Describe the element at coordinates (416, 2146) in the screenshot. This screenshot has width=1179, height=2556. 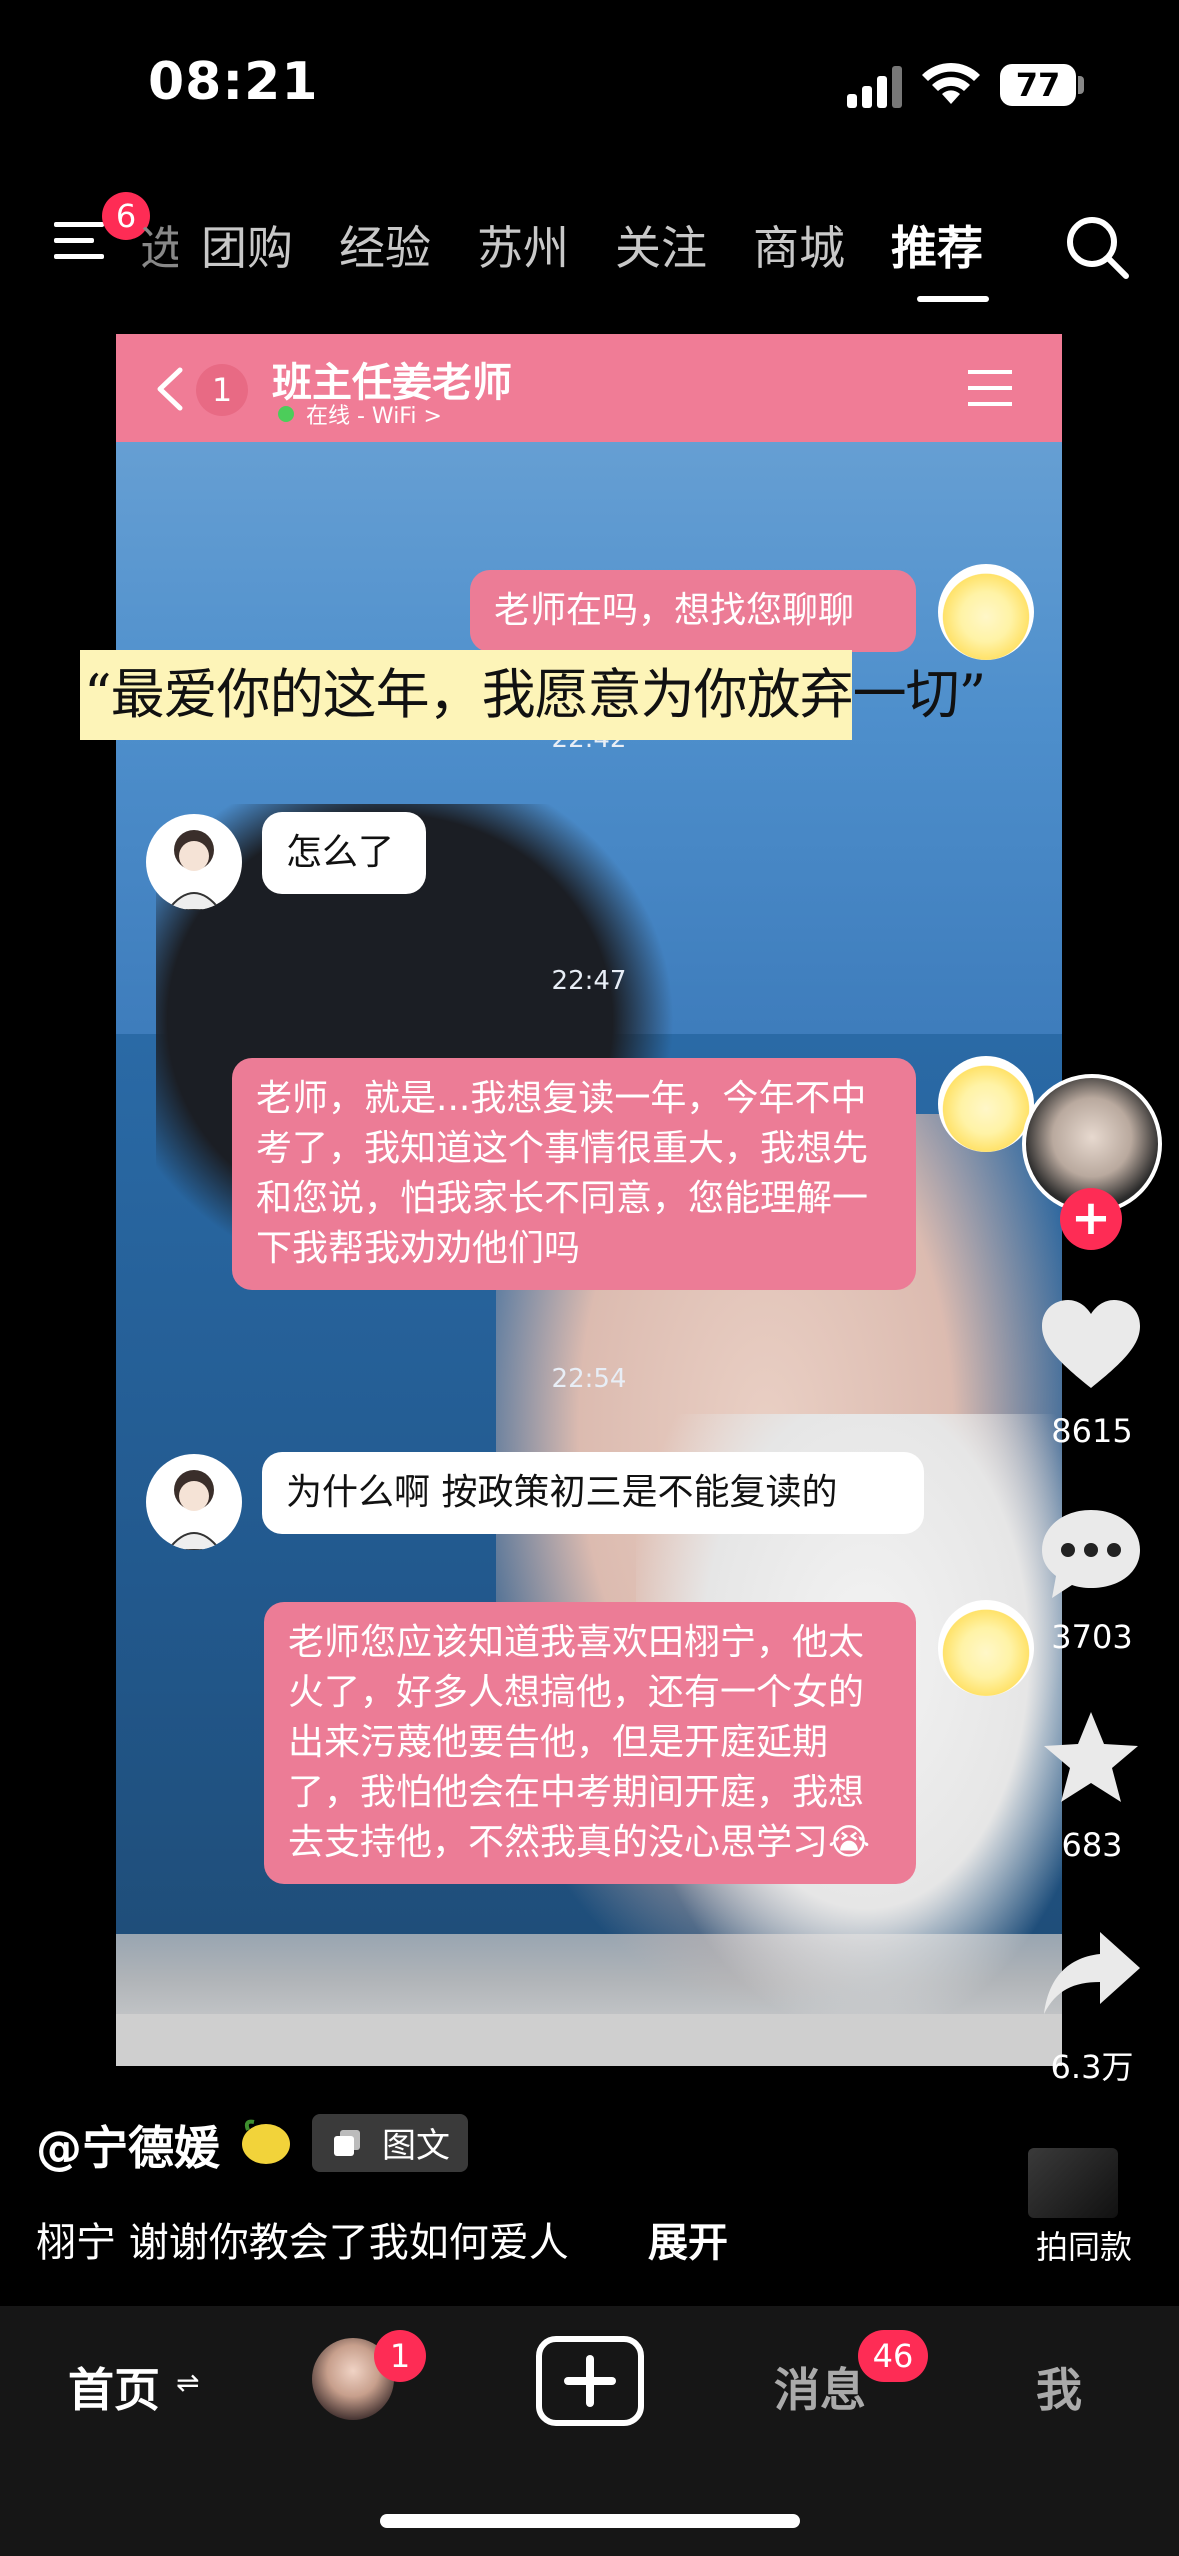
I see `post-type-label: 图文` at that location.